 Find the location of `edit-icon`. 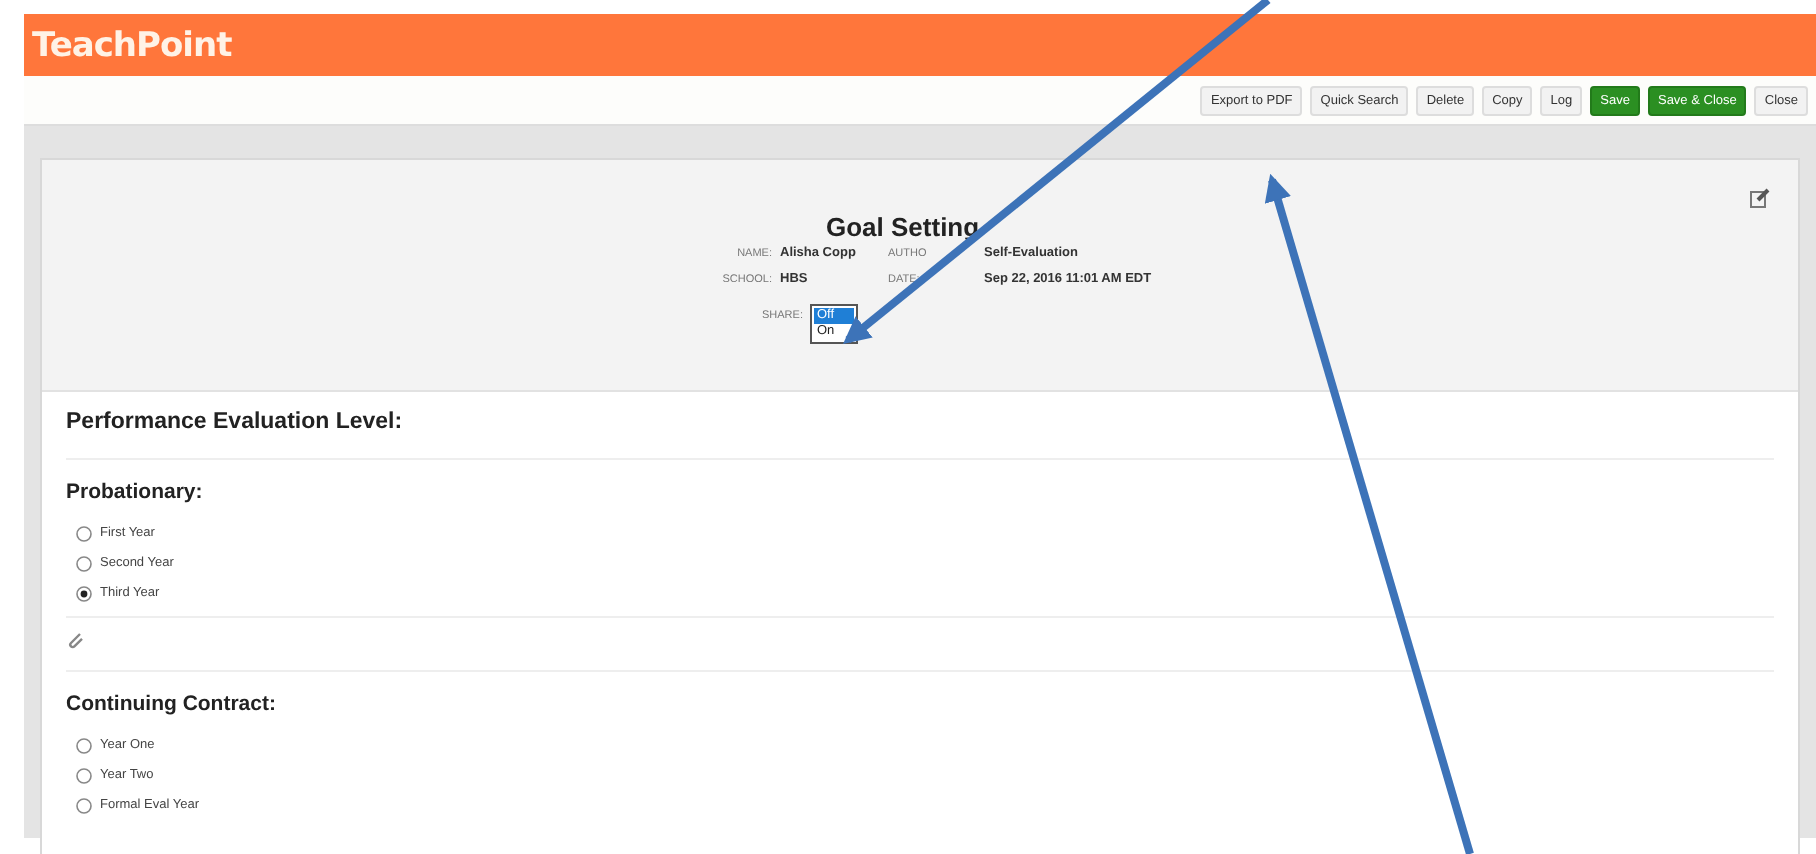

edit-icon is located at coordinates (1760, 198).